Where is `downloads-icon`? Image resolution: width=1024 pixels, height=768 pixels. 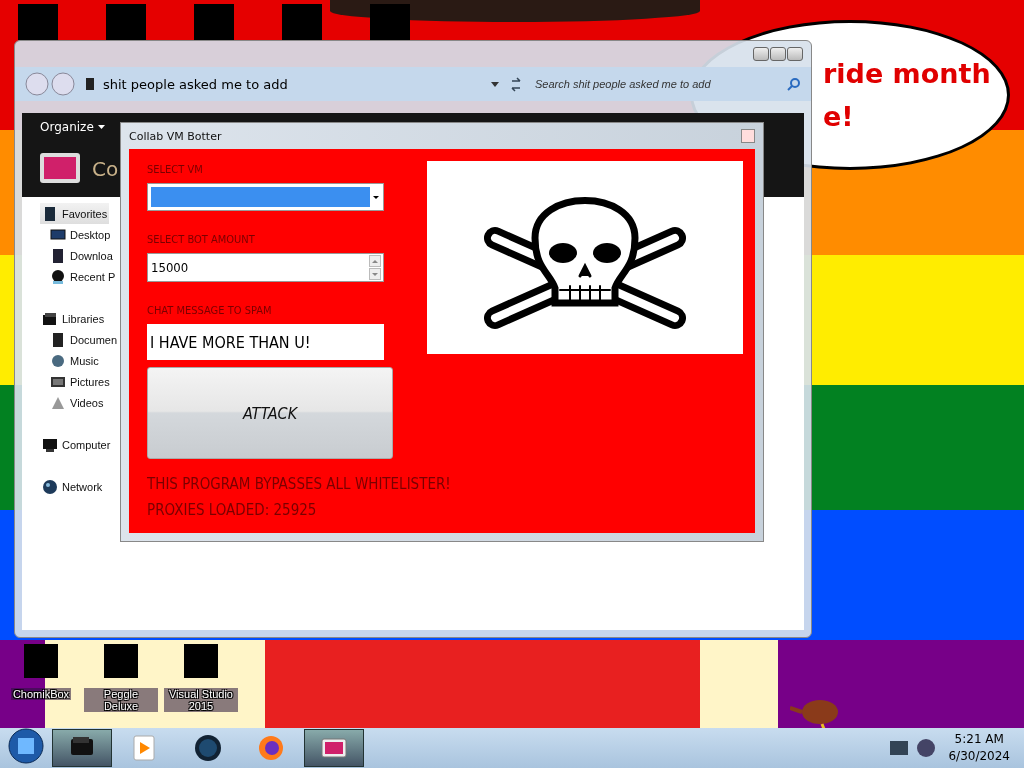 downloads-icon is located at coordinates (58, 255).